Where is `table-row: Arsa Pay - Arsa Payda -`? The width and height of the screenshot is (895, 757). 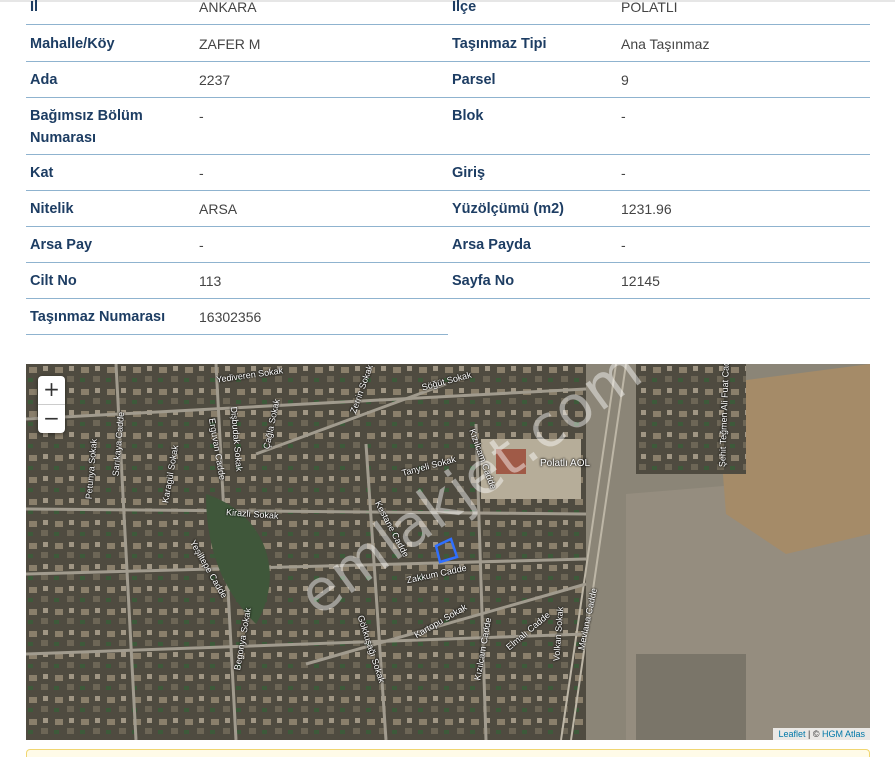 table-row: Arsa Pay - Arsa Payda - is located at coordinates (447, 245).